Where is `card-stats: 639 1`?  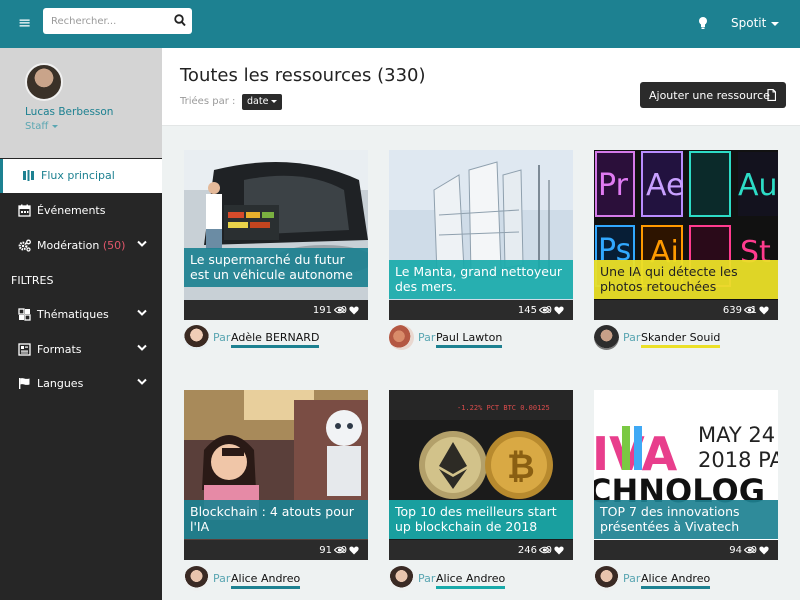 card-stats: 639 1 is located at coordinates (686, 310).